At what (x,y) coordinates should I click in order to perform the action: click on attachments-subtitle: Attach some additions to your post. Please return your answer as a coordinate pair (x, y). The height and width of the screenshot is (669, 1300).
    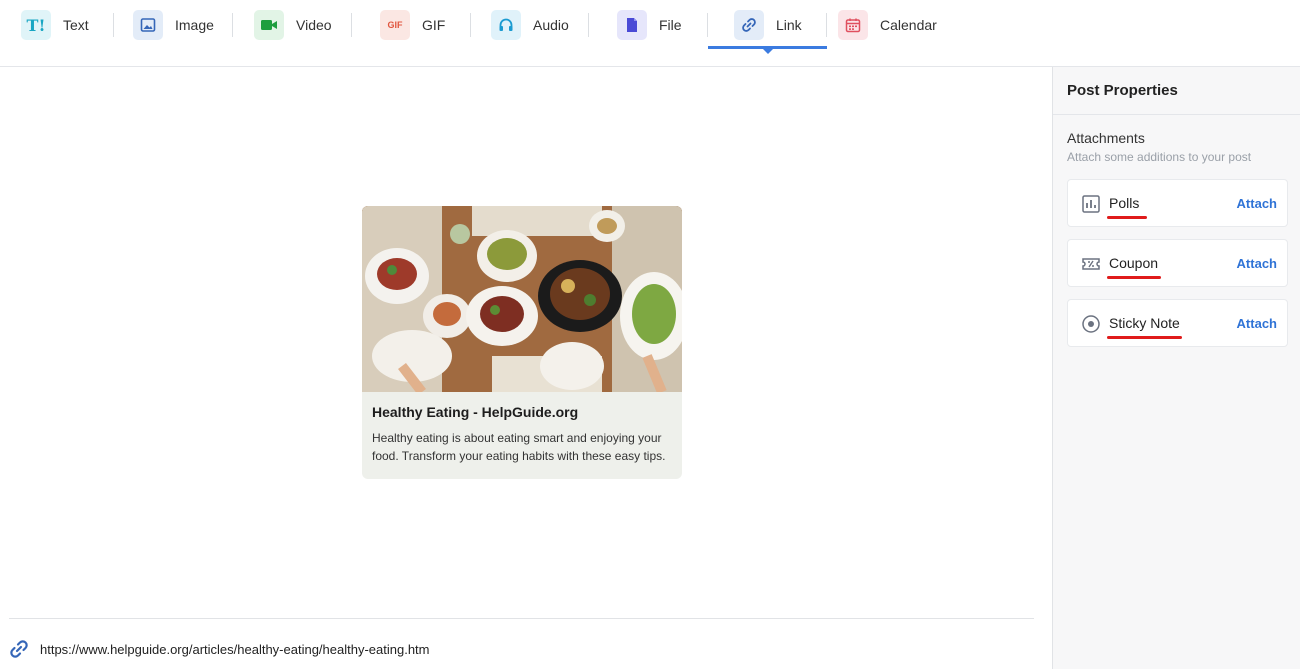
    Looking at the image, I should click on (1159, 157).